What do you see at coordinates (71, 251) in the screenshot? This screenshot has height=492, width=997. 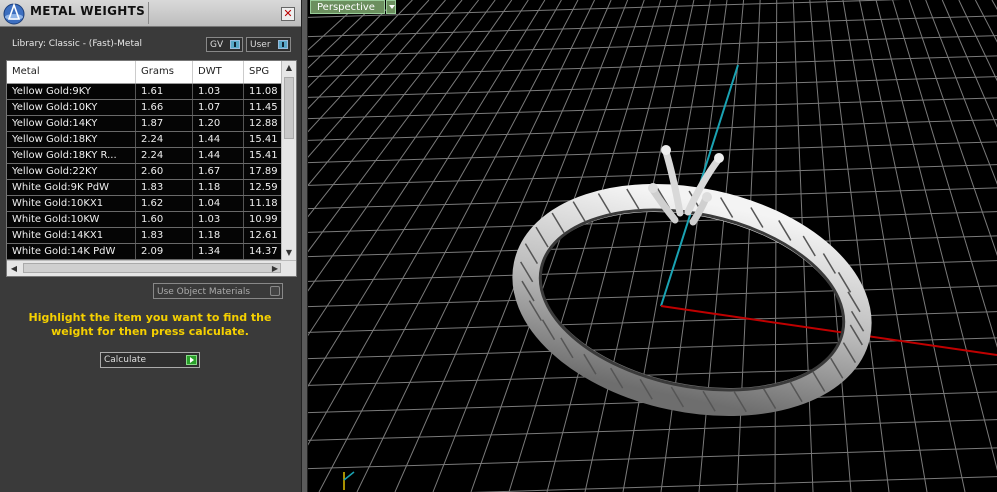 I see `cell-metal: White Gold:14K PdW` at bounding box center [71, 251].